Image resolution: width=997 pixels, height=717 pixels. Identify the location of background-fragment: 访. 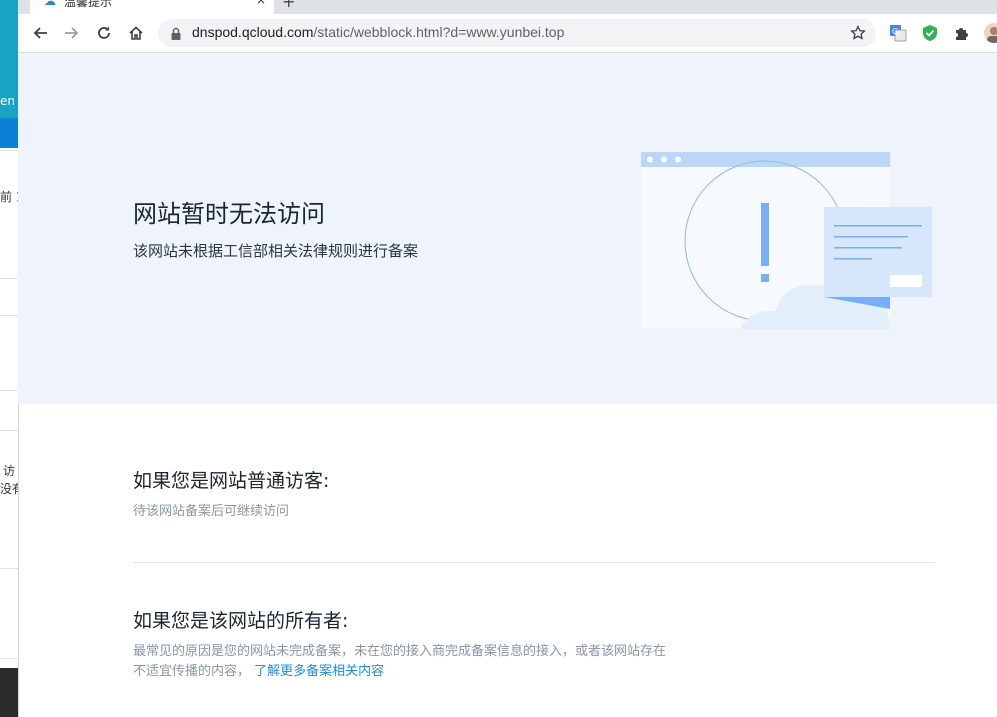
(9, 471).